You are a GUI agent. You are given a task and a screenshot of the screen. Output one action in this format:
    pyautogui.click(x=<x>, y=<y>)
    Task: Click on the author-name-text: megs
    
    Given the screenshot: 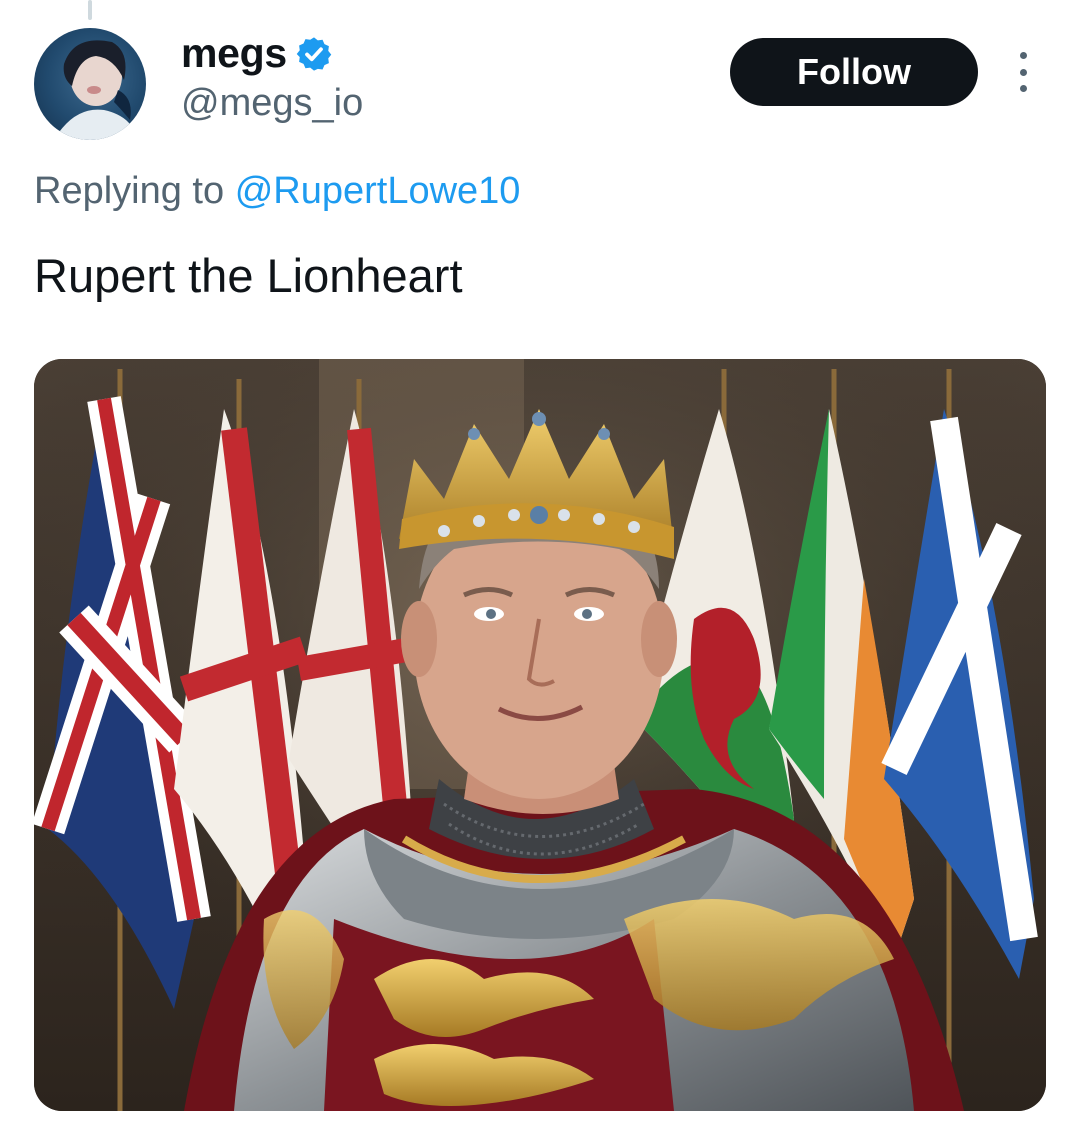 What is the action you would take?
    pyautogui.click(x=234, y=53)
    